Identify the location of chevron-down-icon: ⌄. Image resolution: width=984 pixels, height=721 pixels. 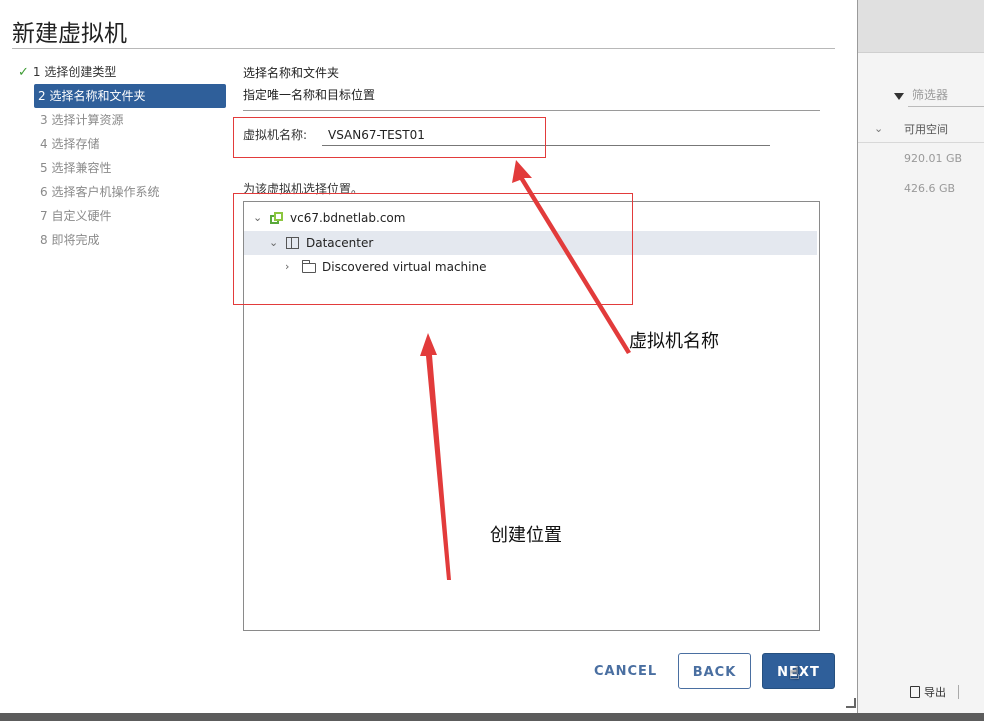
(879, 128).